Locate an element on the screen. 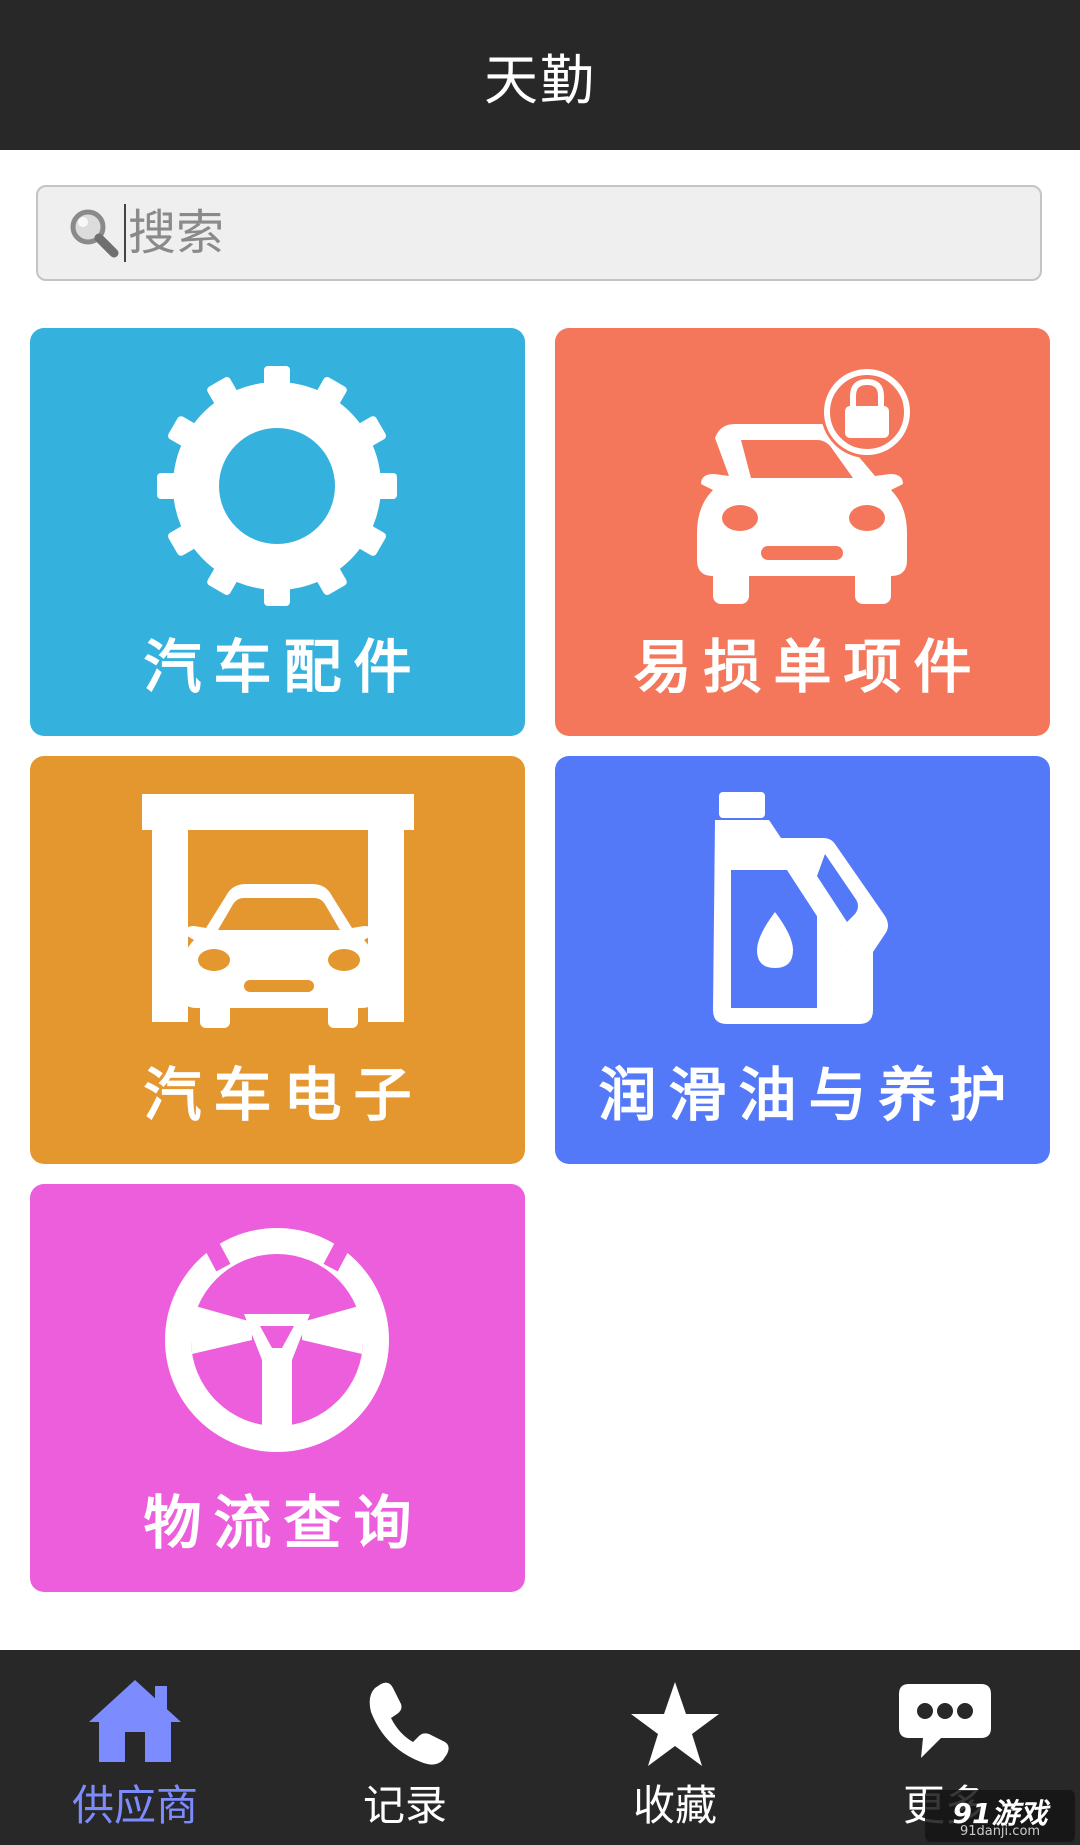 The width and height of the screenshot is (1080, 1845). home-icon is located at coordinates (135, 1721).